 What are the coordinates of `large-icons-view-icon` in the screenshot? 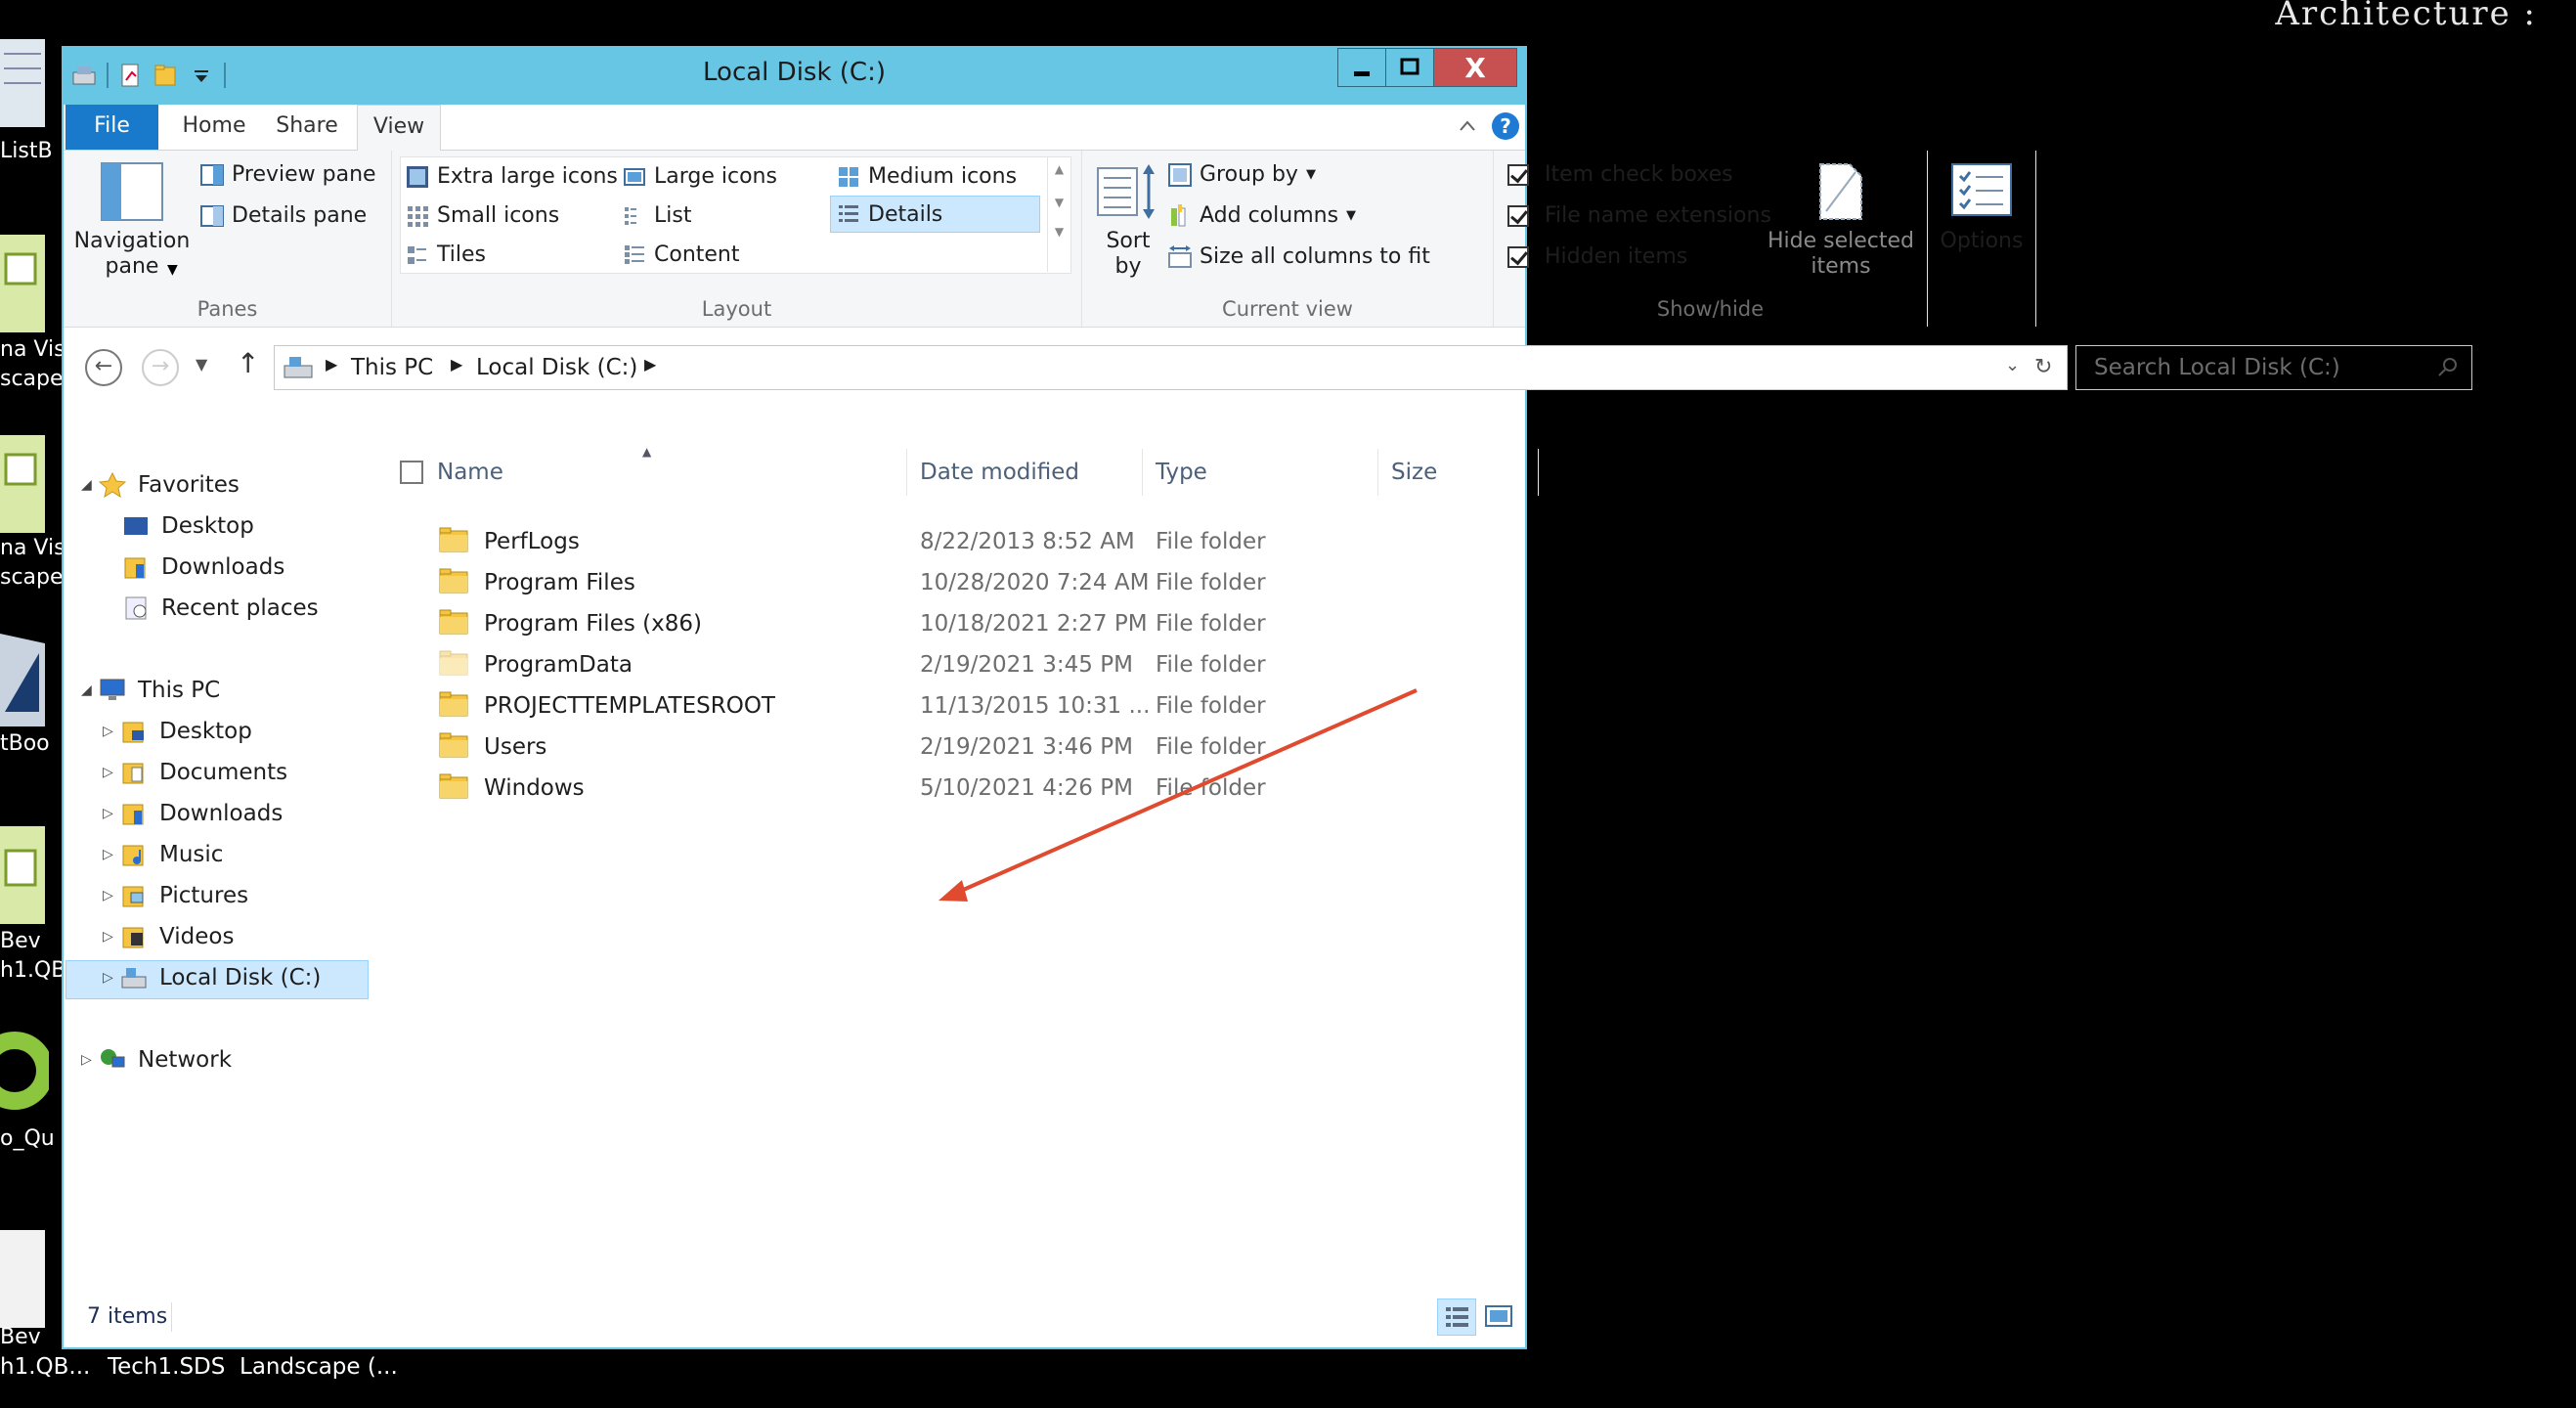 It's located at (1498, 1316).